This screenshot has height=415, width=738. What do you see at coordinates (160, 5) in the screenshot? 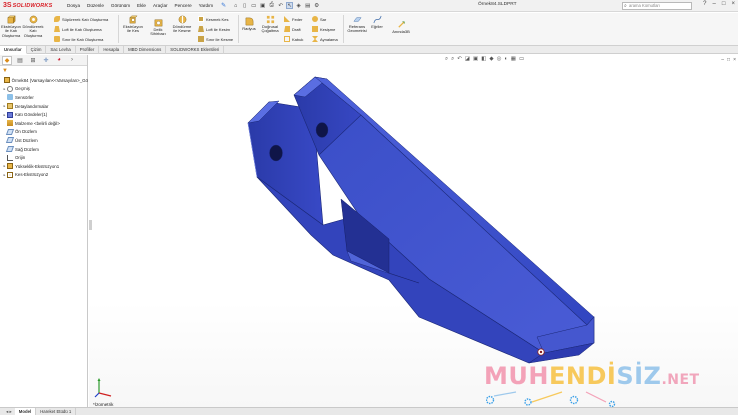
I see `menu-tools: Araçlar` at bounding box center [160, 5].